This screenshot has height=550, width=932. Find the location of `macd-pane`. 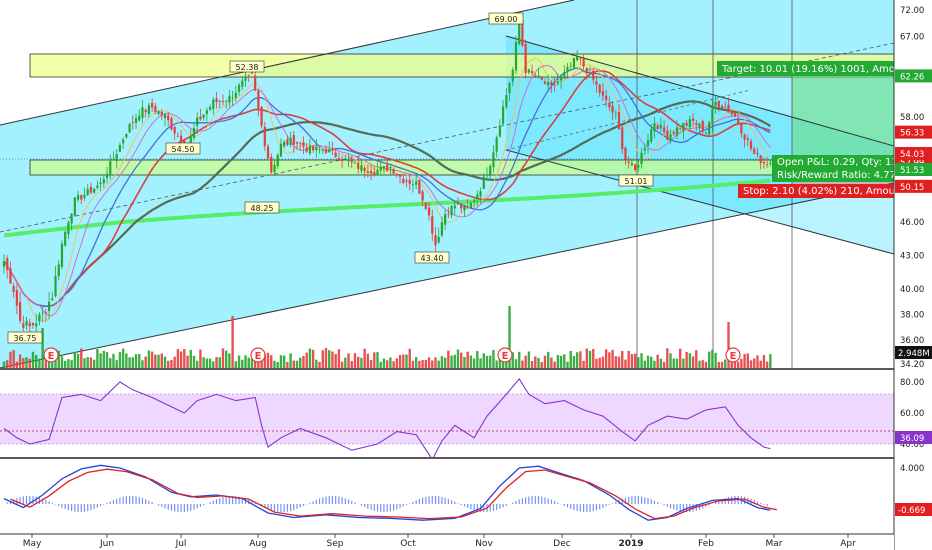

macd-pane is located at coordinates (447, 496).